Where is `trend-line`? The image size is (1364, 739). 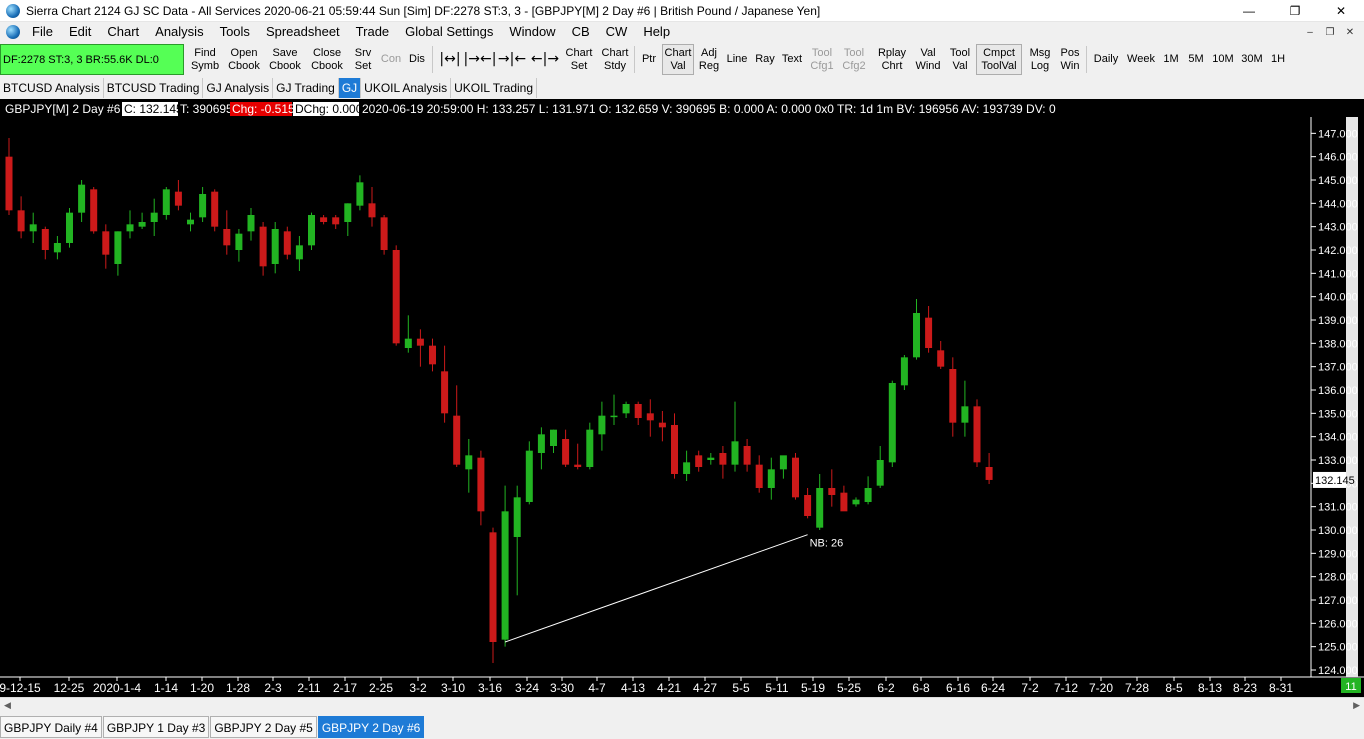
trend-line is located at coordinates (656, 588).